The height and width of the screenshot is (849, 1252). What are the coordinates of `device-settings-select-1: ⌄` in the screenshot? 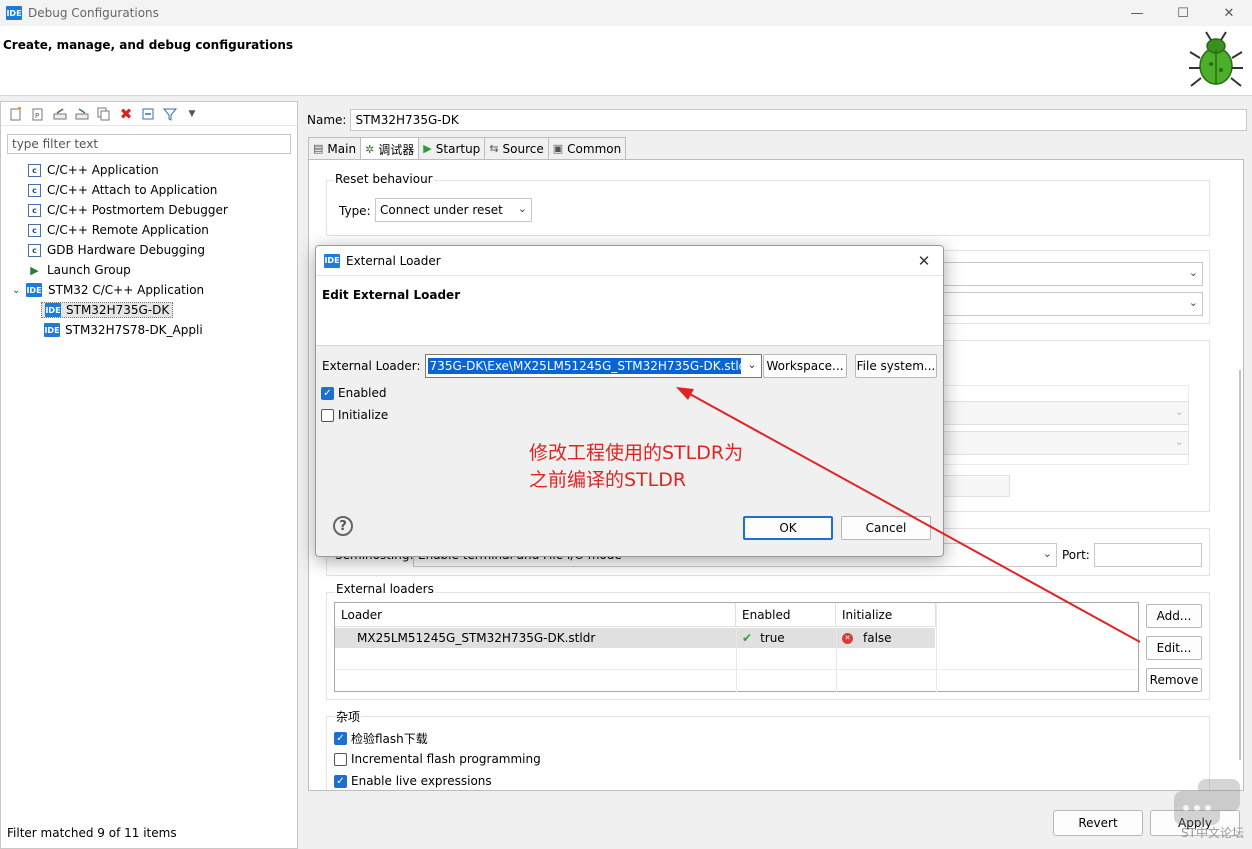 It's located at (1066, 274).